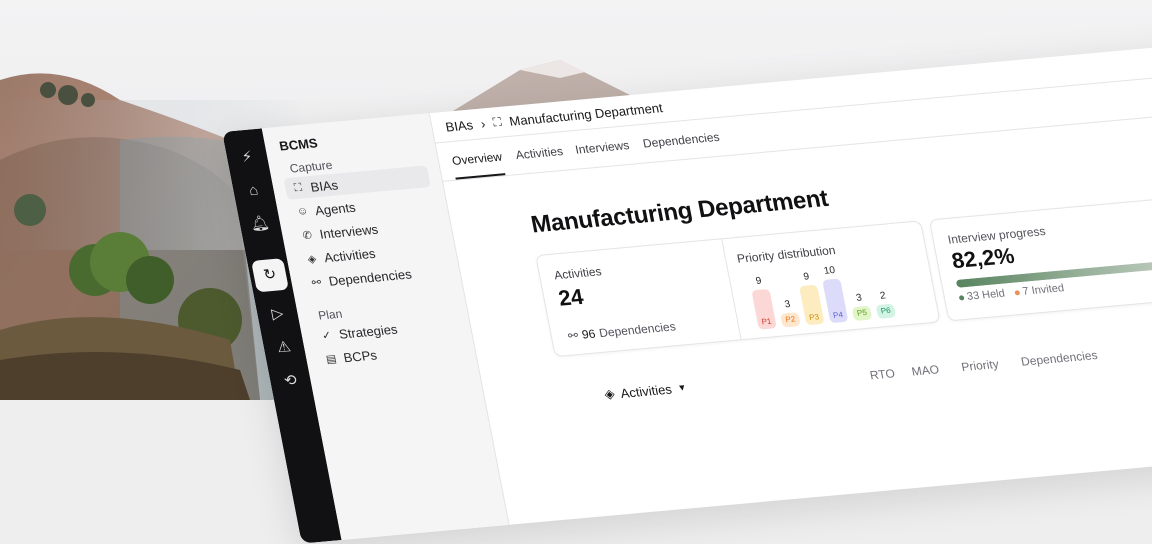  Describe the element at coordinates (302, 211) in the screenshot. I see `smiley-icon: ☺` at that location.